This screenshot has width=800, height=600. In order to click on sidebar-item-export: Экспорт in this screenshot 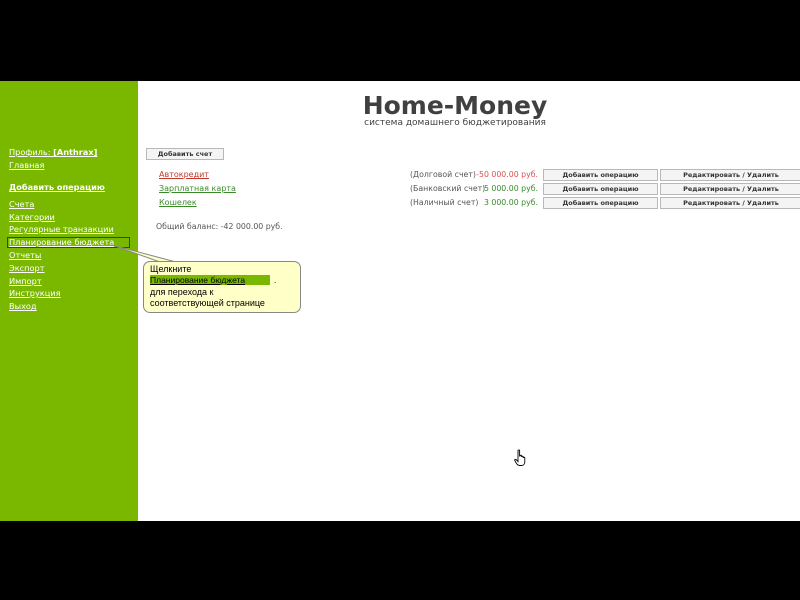, I will do `click(27, 268)`.